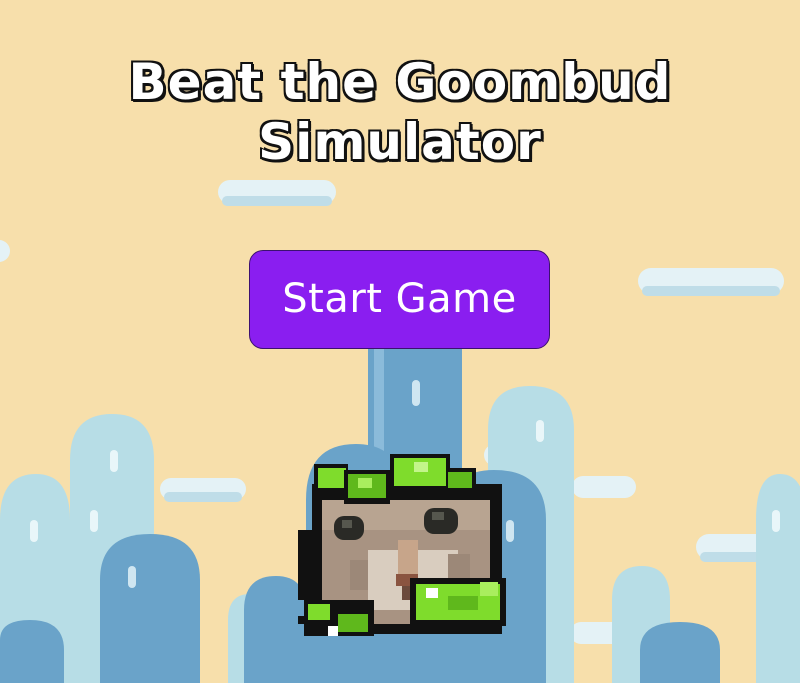  Describe the element at coordinates (400, 82) in the screenshot. I see `title-line-1: Beat the Goombud` at that location.